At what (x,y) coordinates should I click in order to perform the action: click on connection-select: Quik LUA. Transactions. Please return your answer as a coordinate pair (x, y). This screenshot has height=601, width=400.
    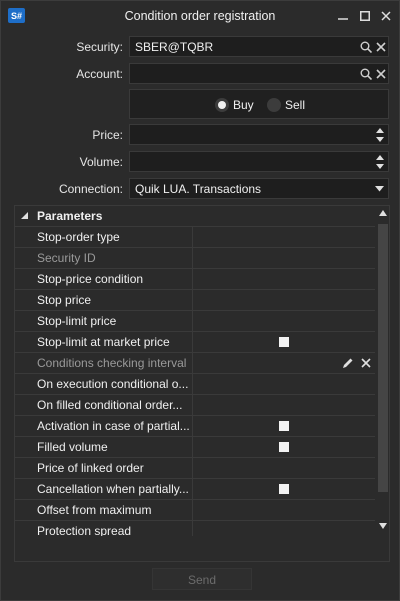
    Looking at the image, I should click on (259, 188).